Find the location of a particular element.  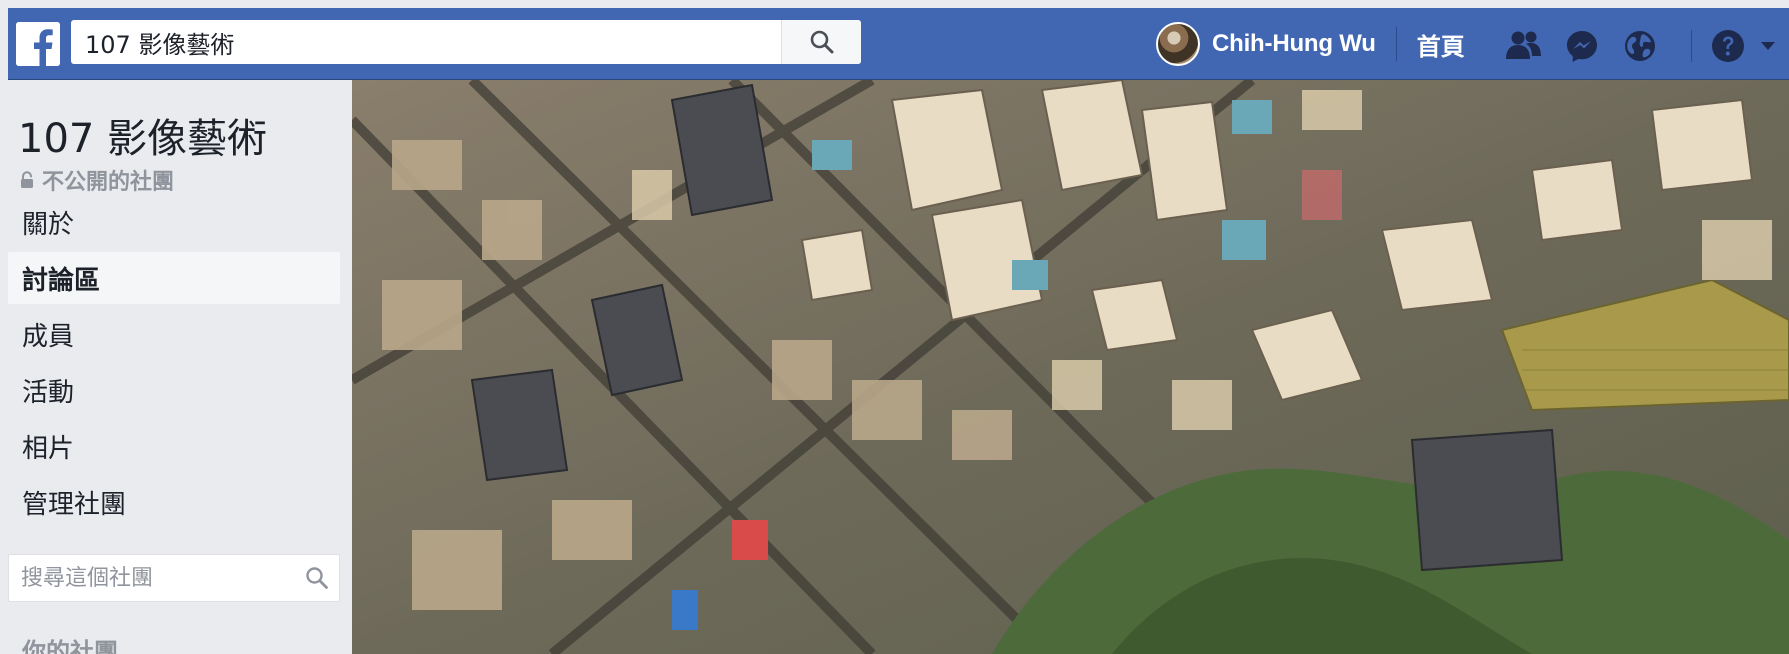

help-icon is located at coordinates (1728, 46).